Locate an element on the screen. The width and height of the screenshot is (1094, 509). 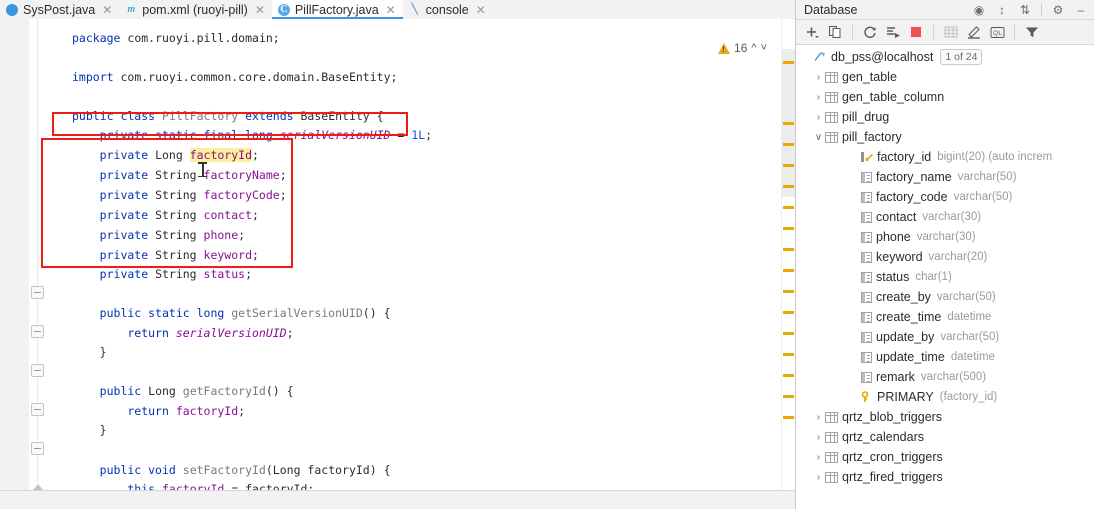
tree-item-pill-factory: ∨ pill_factory is located at coordinates (945, 137).